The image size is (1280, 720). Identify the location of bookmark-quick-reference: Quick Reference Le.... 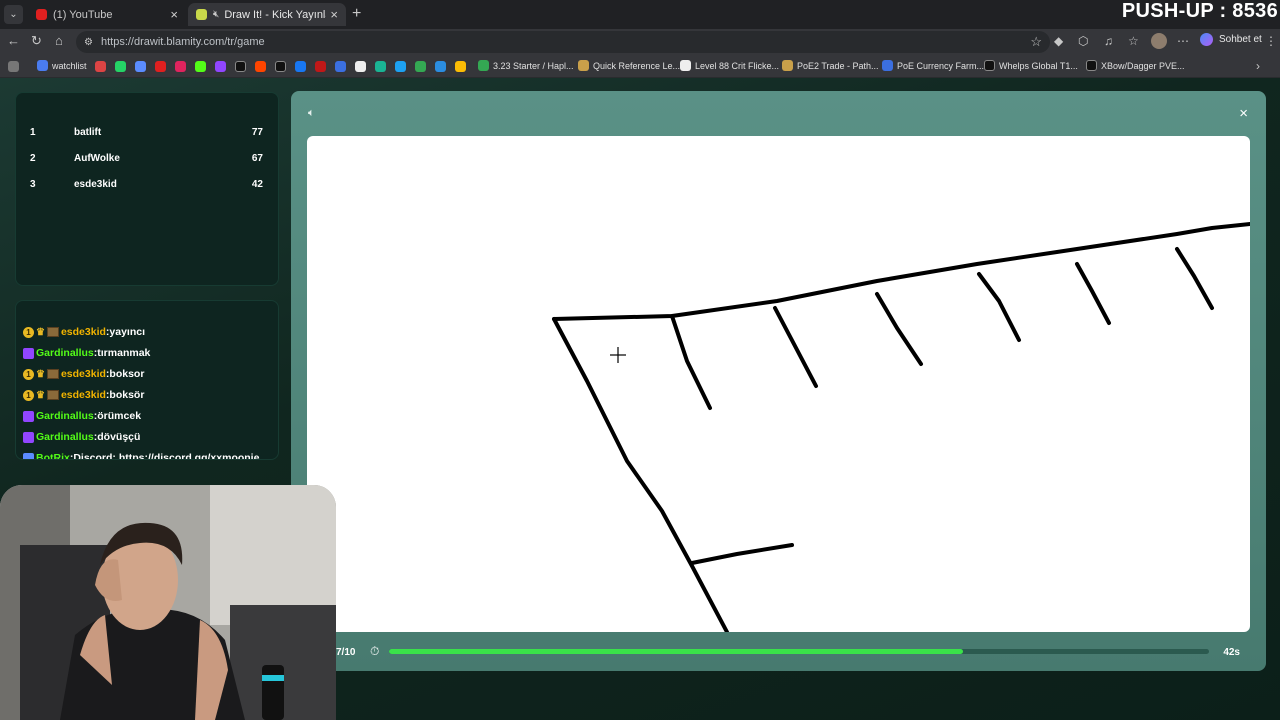
(629, 65).